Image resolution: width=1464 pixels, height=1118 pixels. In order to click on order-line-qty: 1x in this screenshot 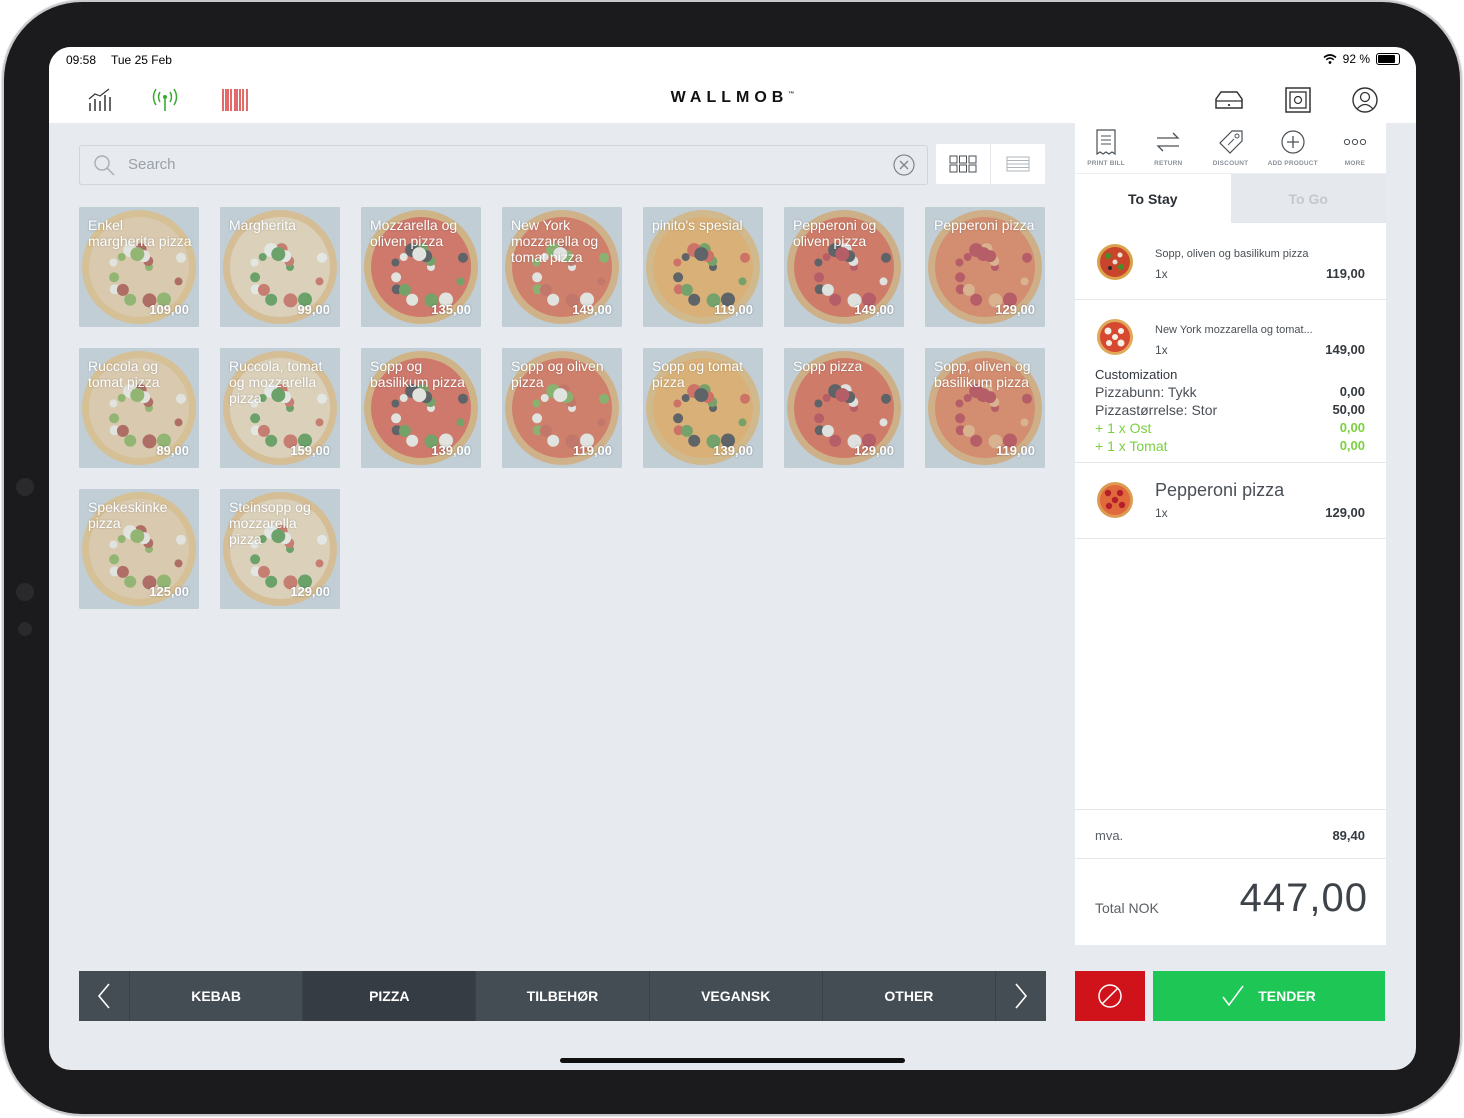, I will do `click(1161, 350)`.